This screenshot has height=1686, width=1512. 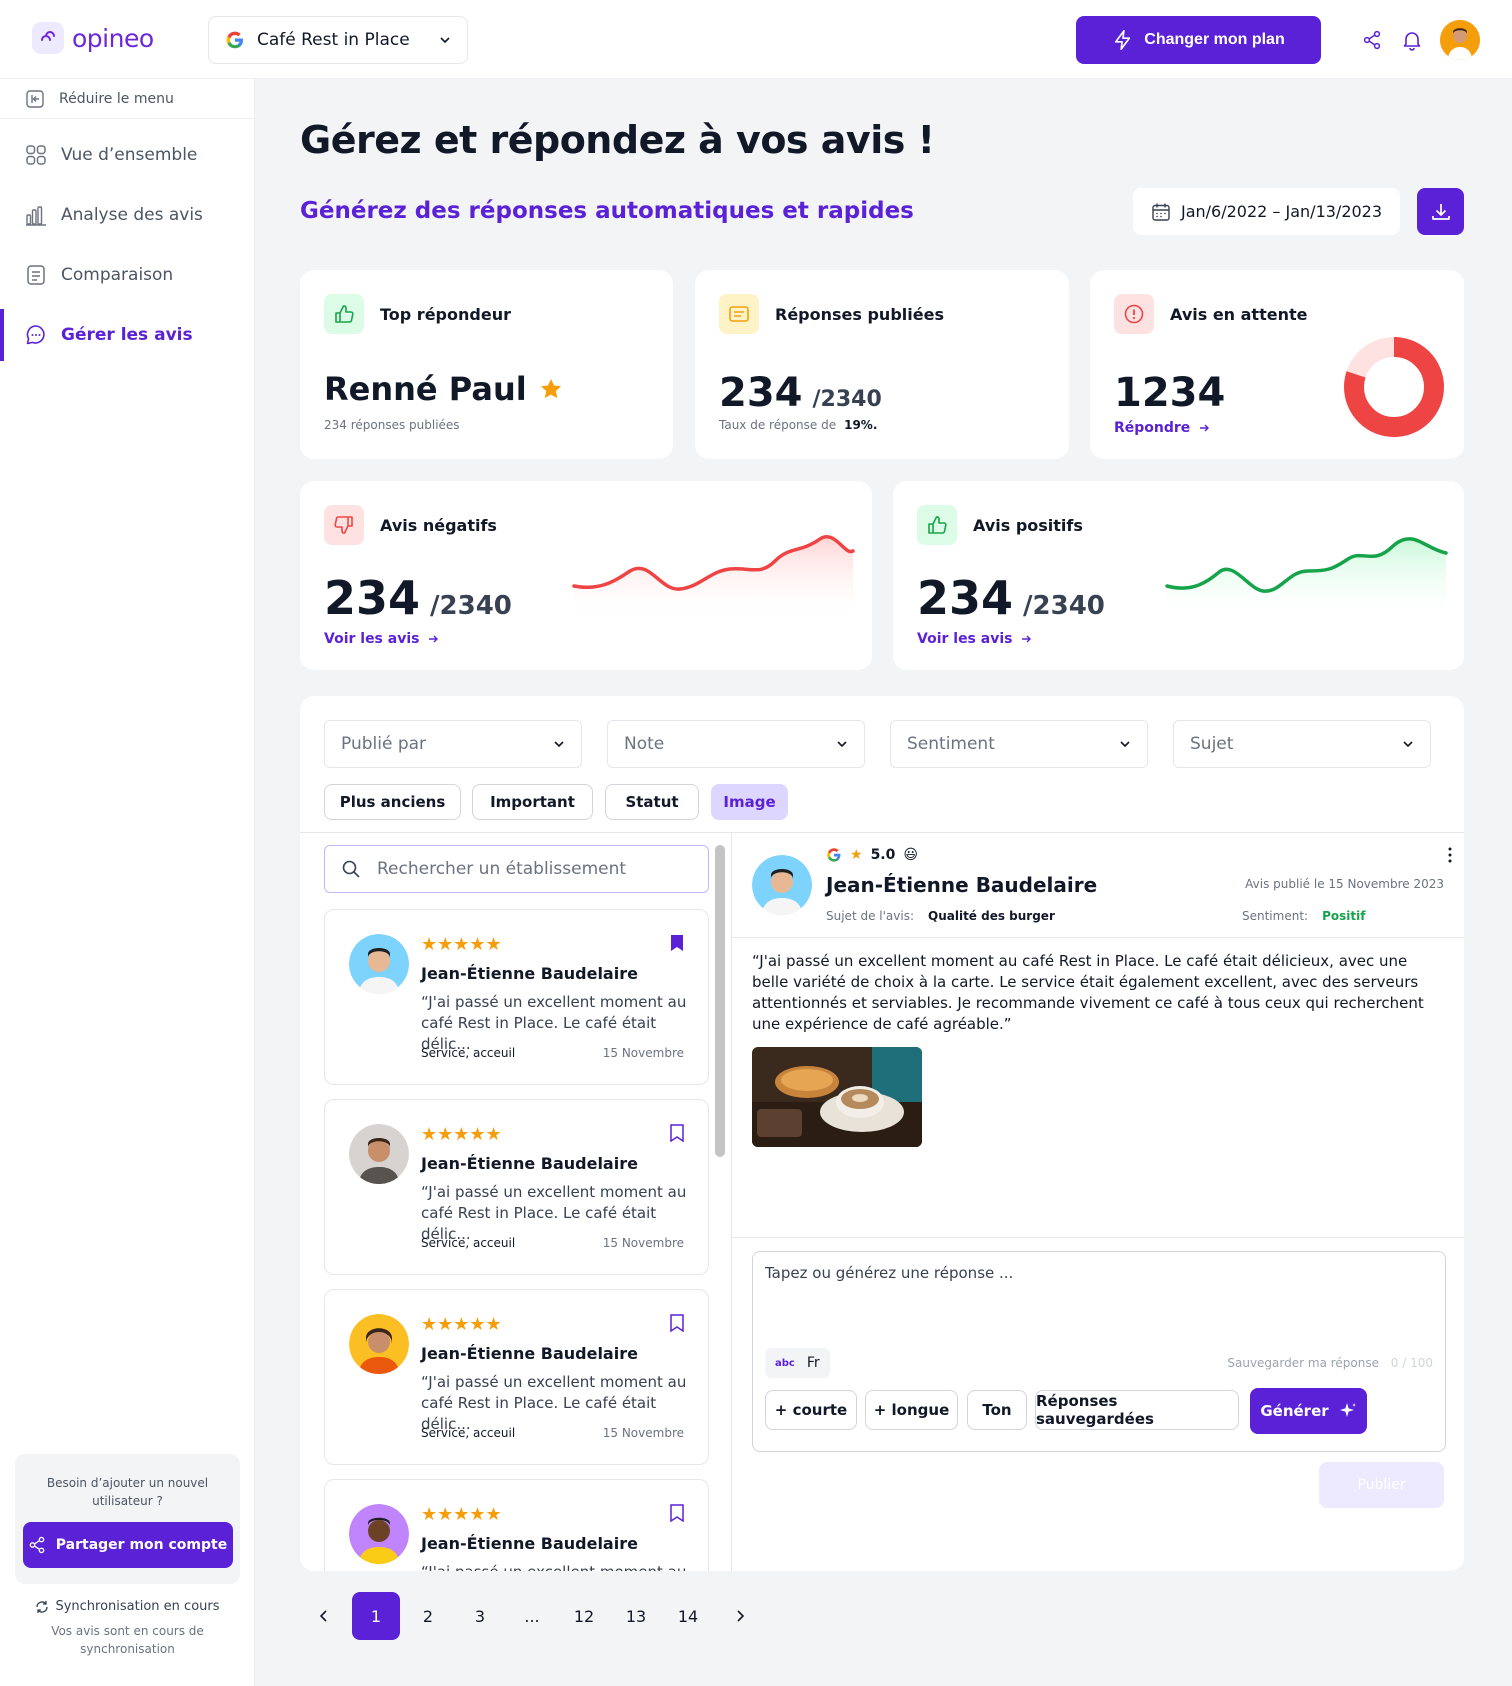 What do you see at coordinates (974, 639) in the screenshot?
I see `see-positive-reviews-link: Voir les avis` at bounding box center [974, 639].